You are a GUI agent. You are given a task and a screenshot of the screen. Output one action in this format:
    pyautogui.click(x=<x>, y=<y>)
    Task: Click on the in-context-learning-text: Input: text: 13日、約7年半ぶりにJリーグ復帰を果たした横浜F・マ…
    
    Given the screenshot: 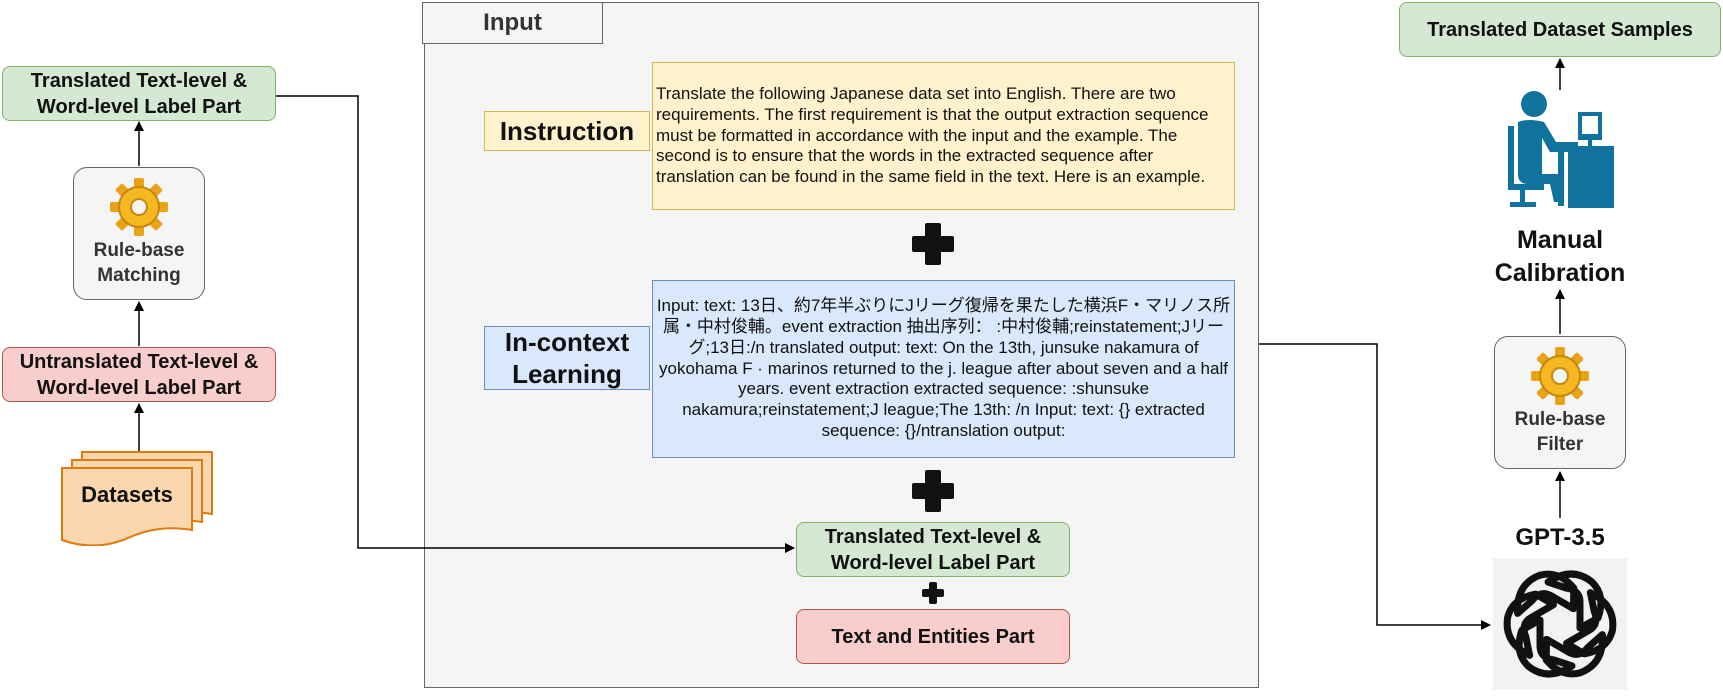 What is the action you would take?
    pyautogui.click(x=943, y=368)
    